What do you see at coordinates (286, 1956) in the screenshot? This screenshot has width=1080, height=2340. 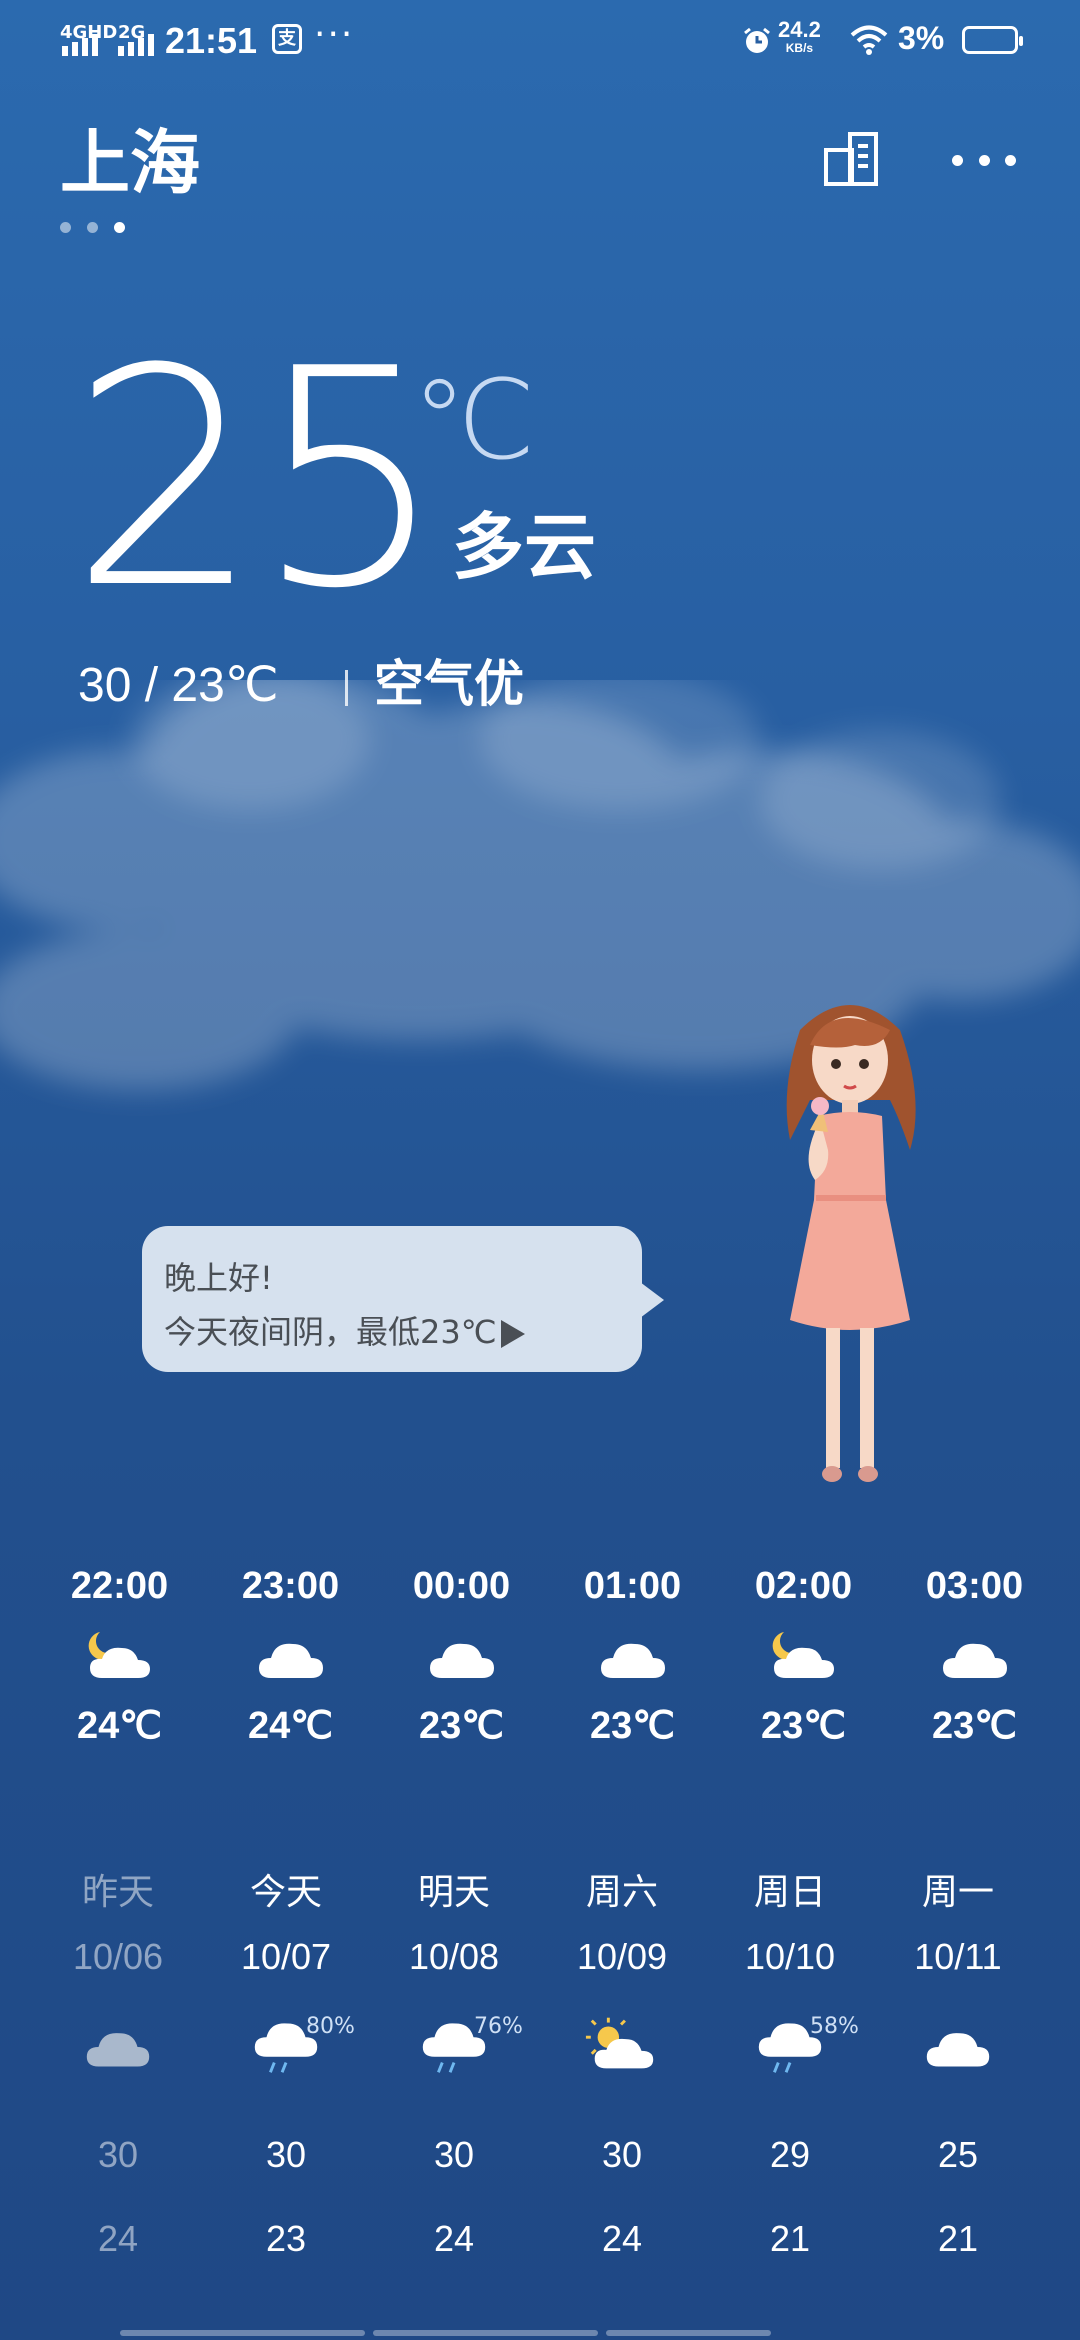 I see `day-date: 10/07` at bounding box center [286, 1956].